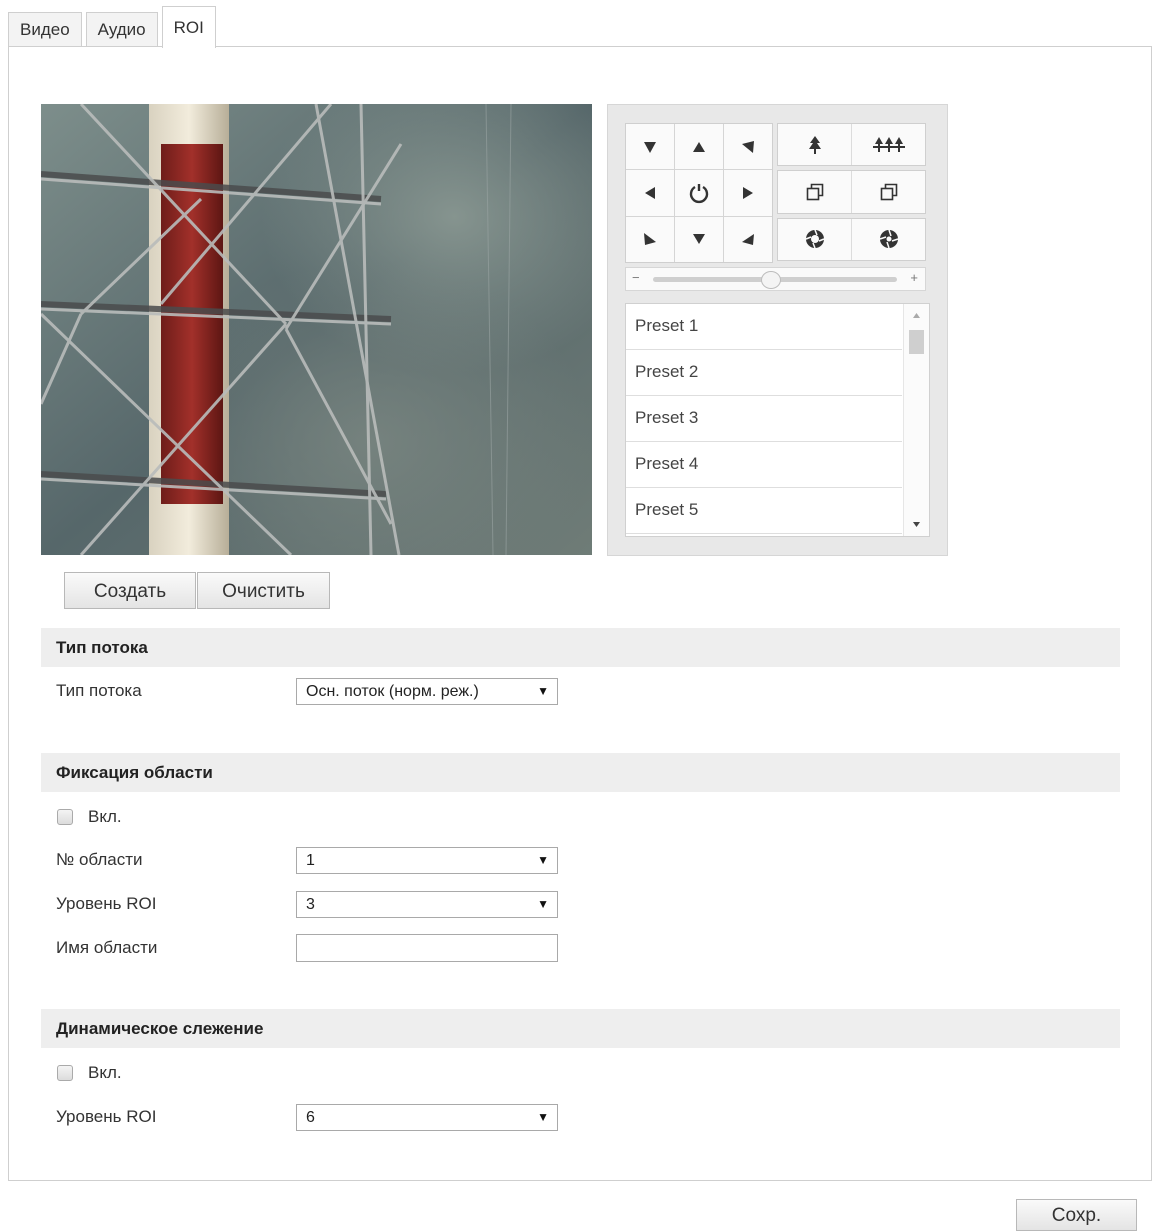 The width and height of the screenshot is (1152, 1231). Describe the element at coordinates (427, 948) in the screenshot. I see `region-name-input` at that location.